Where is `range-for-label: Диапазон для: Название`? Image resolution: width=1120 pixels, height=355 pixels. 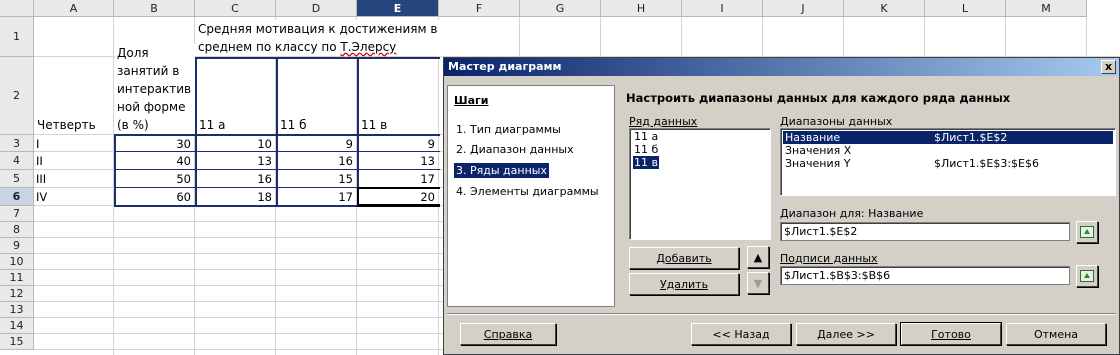
range-for-label: Диапазон для: Название is located at coordinates (852, 213).